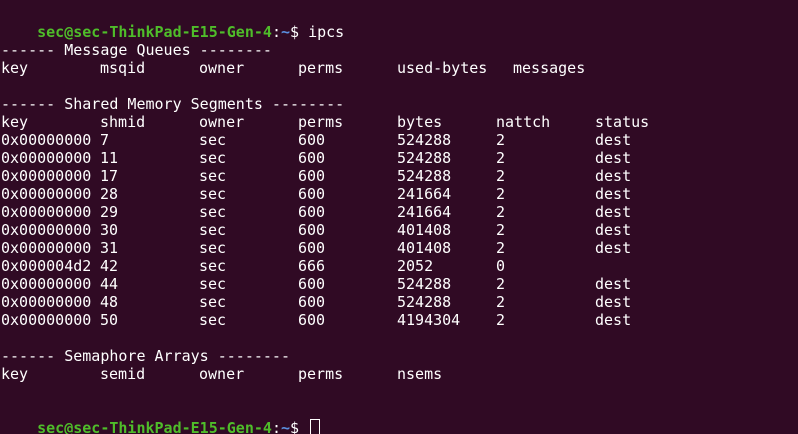 Image resolution: width=798 pixels, height=434 pixels. I want to click on prompt-line-current: sec@sec-ThinkPad-E15-Gen-4:~$, so click(161, 417).